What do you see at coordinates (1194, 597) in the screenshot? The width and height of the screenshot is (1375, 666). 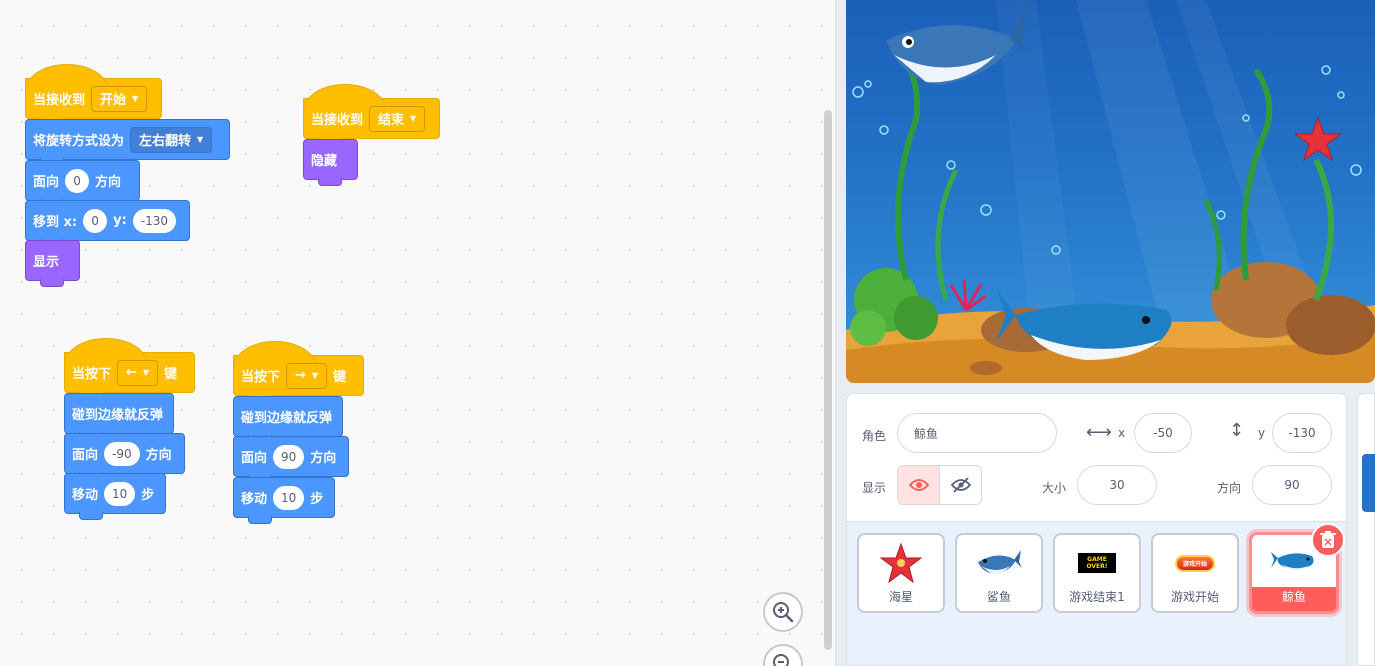 I see `sprite-name: 游戏开始` at bounding box center [1194, 597].